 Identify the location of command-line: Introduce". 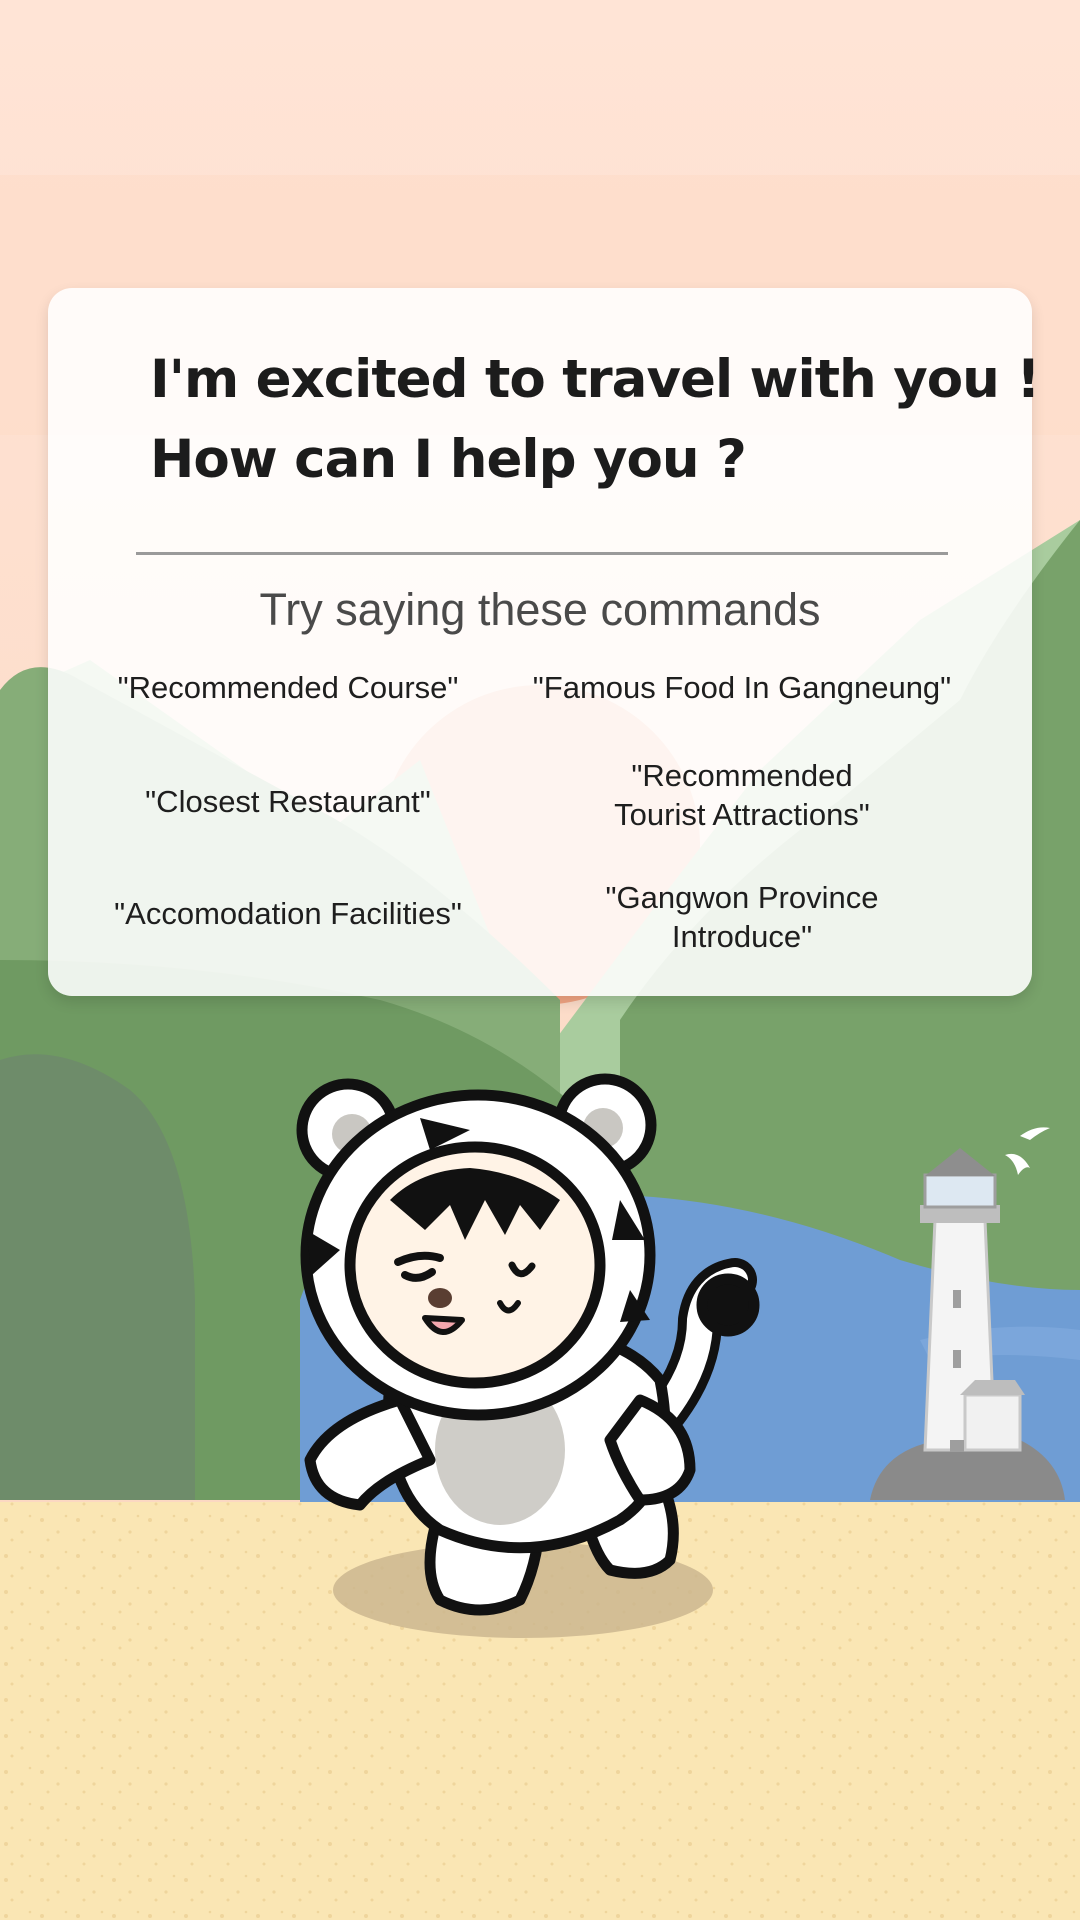
(742, 936).